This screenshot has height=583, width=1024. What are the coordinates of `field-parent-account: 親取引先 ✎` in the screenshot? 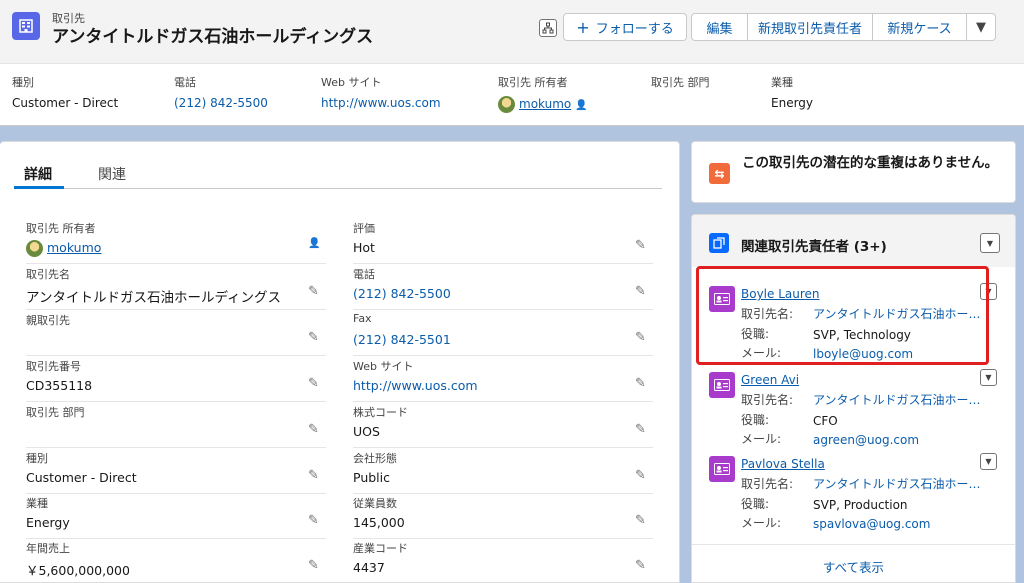 It's located at (178, 334).